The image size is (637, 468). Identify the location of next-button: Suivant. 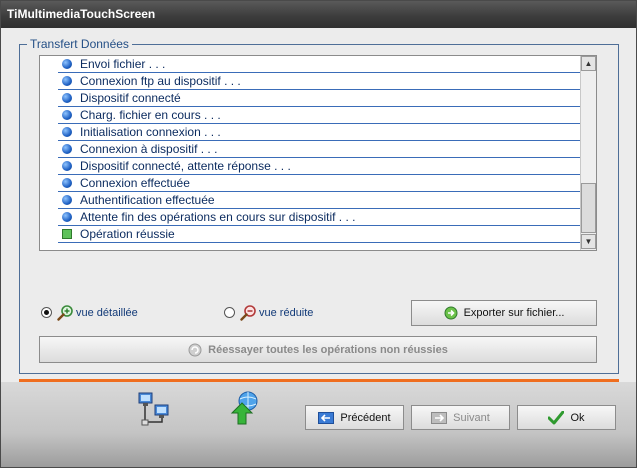
(460, 417).